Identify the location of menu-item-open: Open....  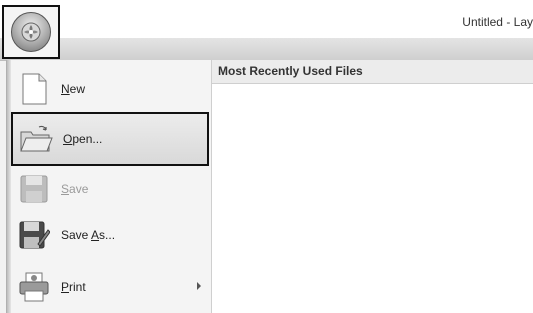
(110, 139).